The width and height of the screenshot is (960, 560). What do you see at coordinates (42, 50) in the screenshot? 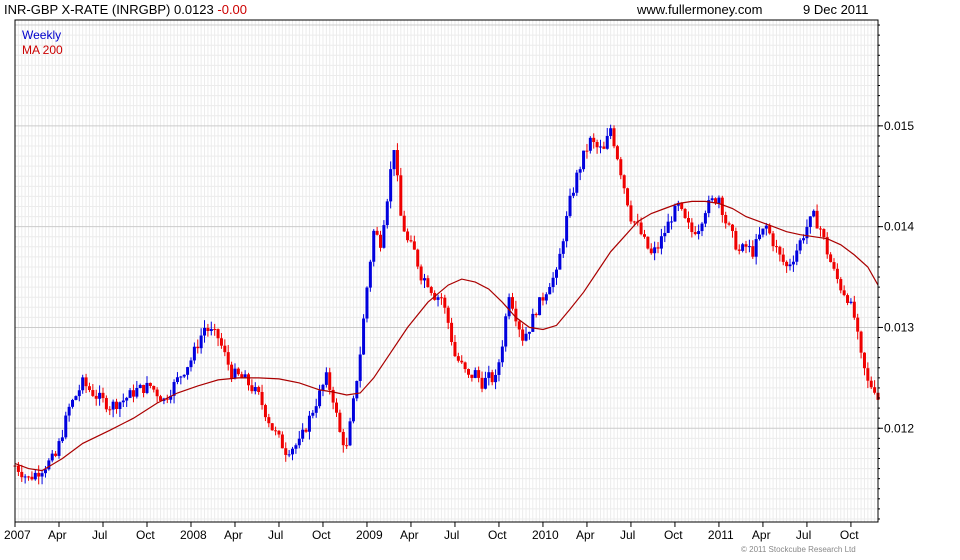
I see `legend-ma-200: MA 200` at bounding box center [42, 50].